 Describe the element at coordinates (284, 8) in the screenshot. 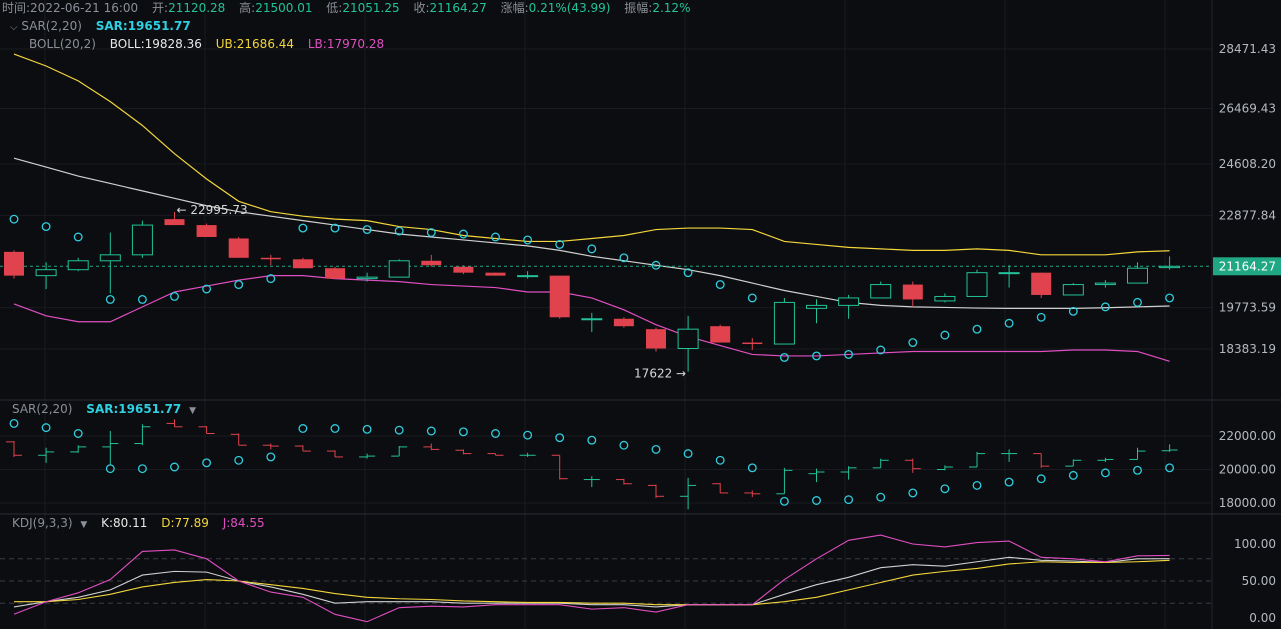

I see `high-value: 21500.01` at that location.